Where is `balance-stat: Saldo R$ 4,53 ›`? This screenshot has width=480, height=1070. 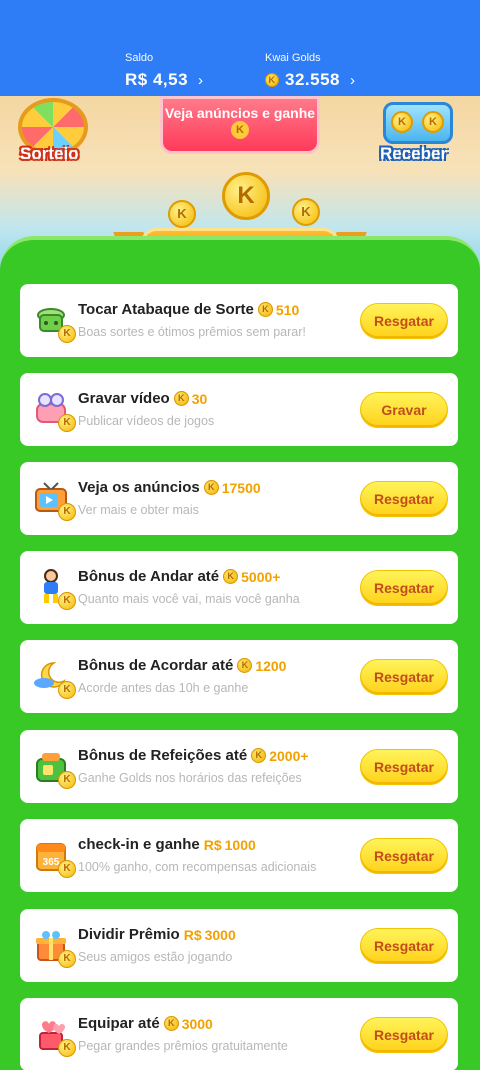
balance-stat: Saldo R$ 4,53 › is located at coordinates (164, 71).